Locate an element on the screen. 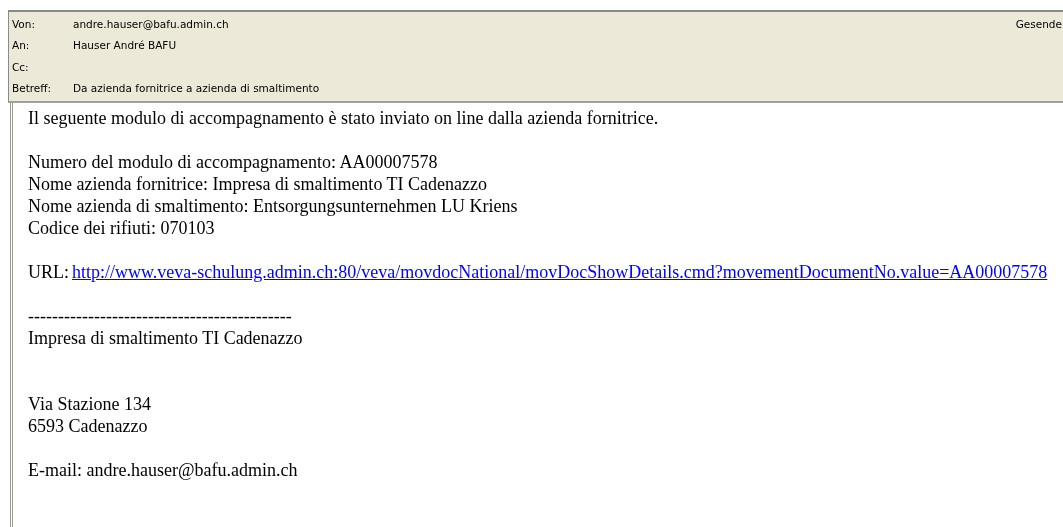  sent-label: Gesende is located at coordinates (1038, 23).